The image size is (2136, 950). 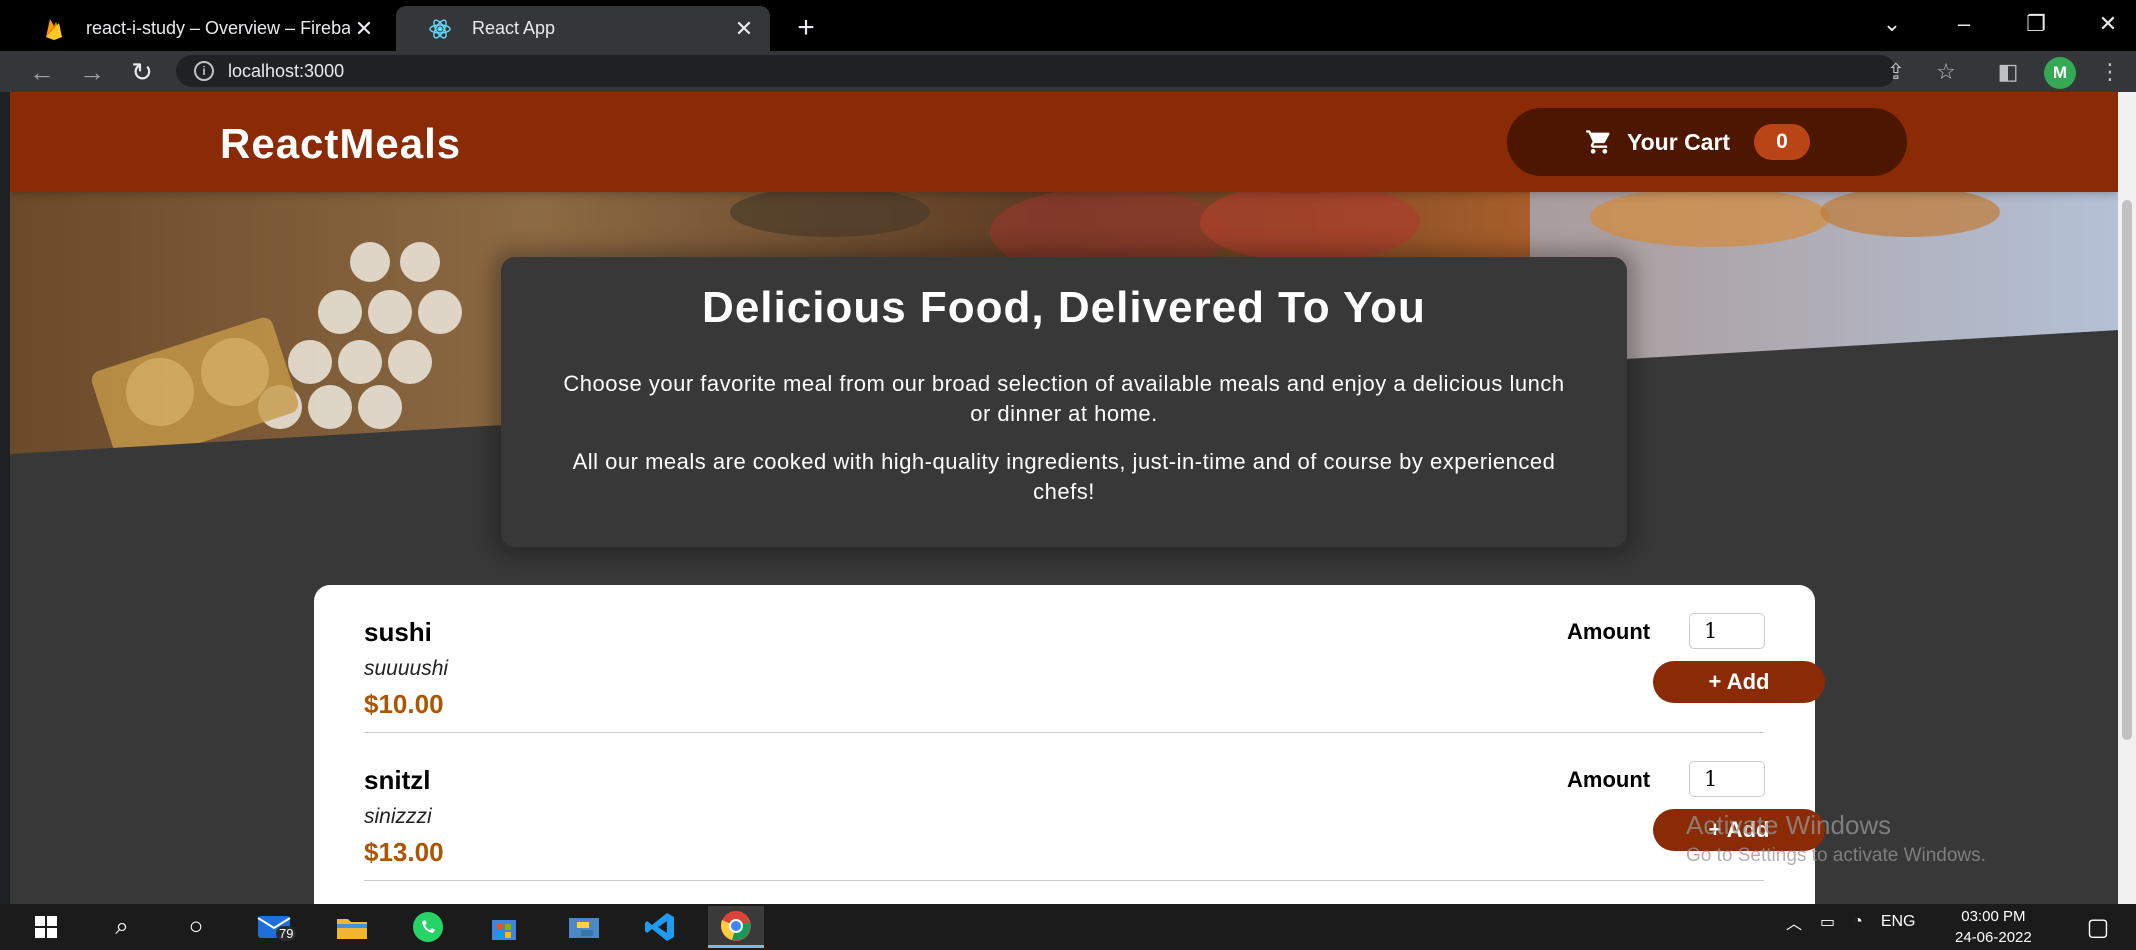 What do you see at coordinates (404, 704) in the screenshot?
I see `meal-price: $10.00` at bounding box center [404, 704].